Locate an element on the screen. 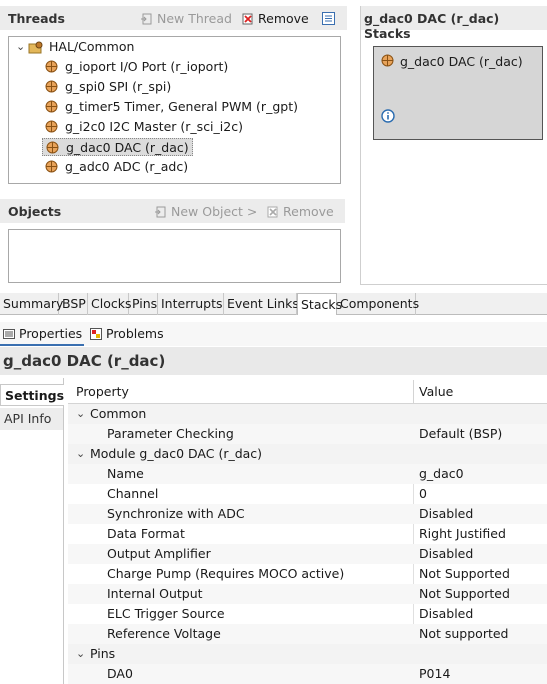 The height and width of the screenshot is (684, 547). problems-view-tab: Problems is located at coordinates (127, 334).